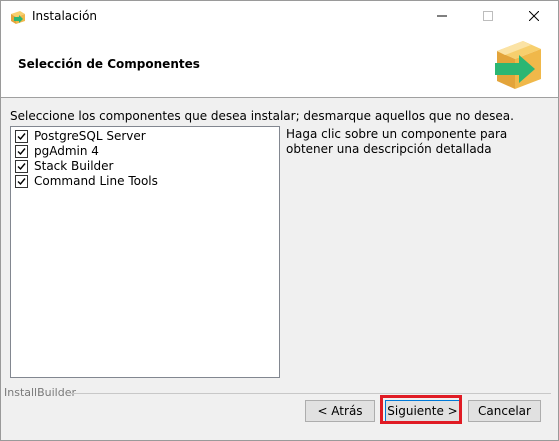 The height and width of the screenshot is (441, 559). Describe the element at coordinates (74, 166) in the screenshot. I see `component-label: Stack Builder` at that location.